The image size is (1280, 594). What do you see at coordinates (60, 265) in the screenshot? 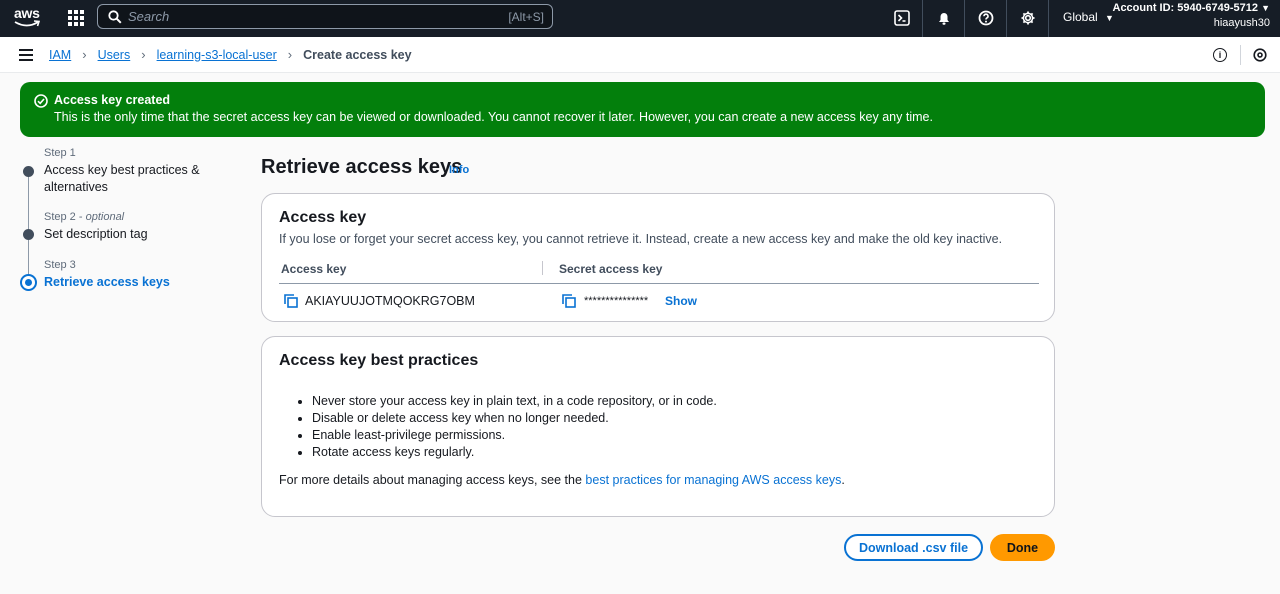
I see `step-number: Step 3` at bounding box center [60, 265].